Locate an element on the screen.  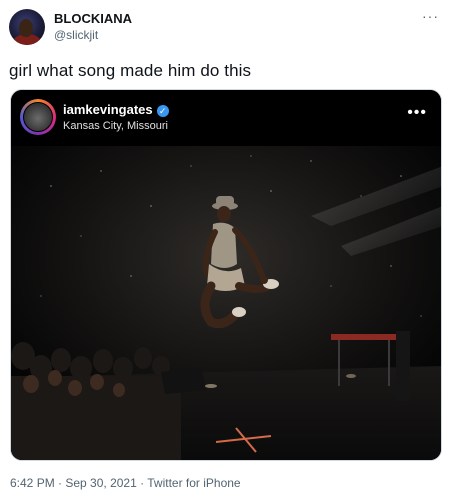
verified-badge-icon: ✓ is located at coordinates (162, 111).